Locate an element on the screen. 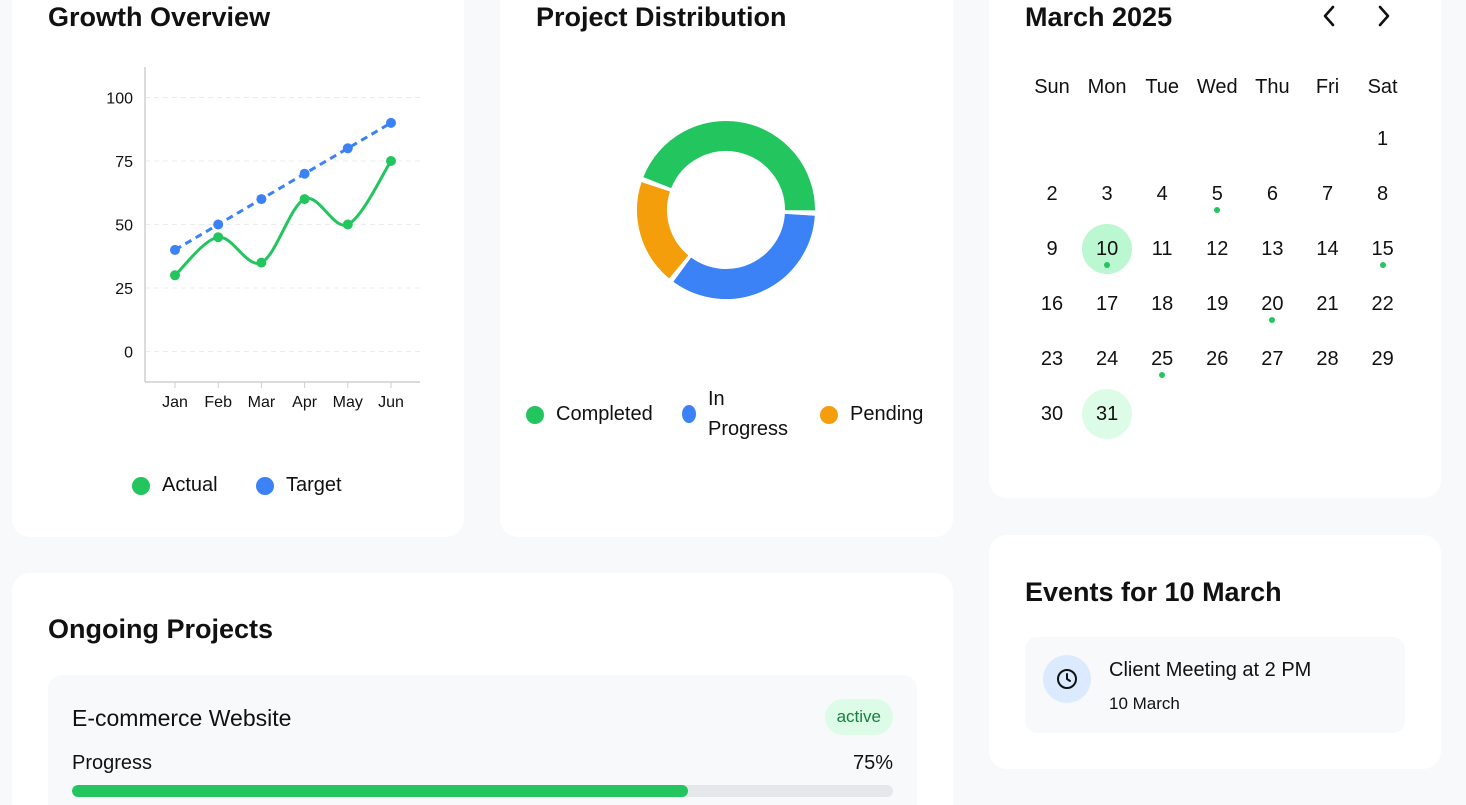 The height and width of the screenshot is (805, 1466). calendar-day-1: 1 is located at coordinates (1383, 139).